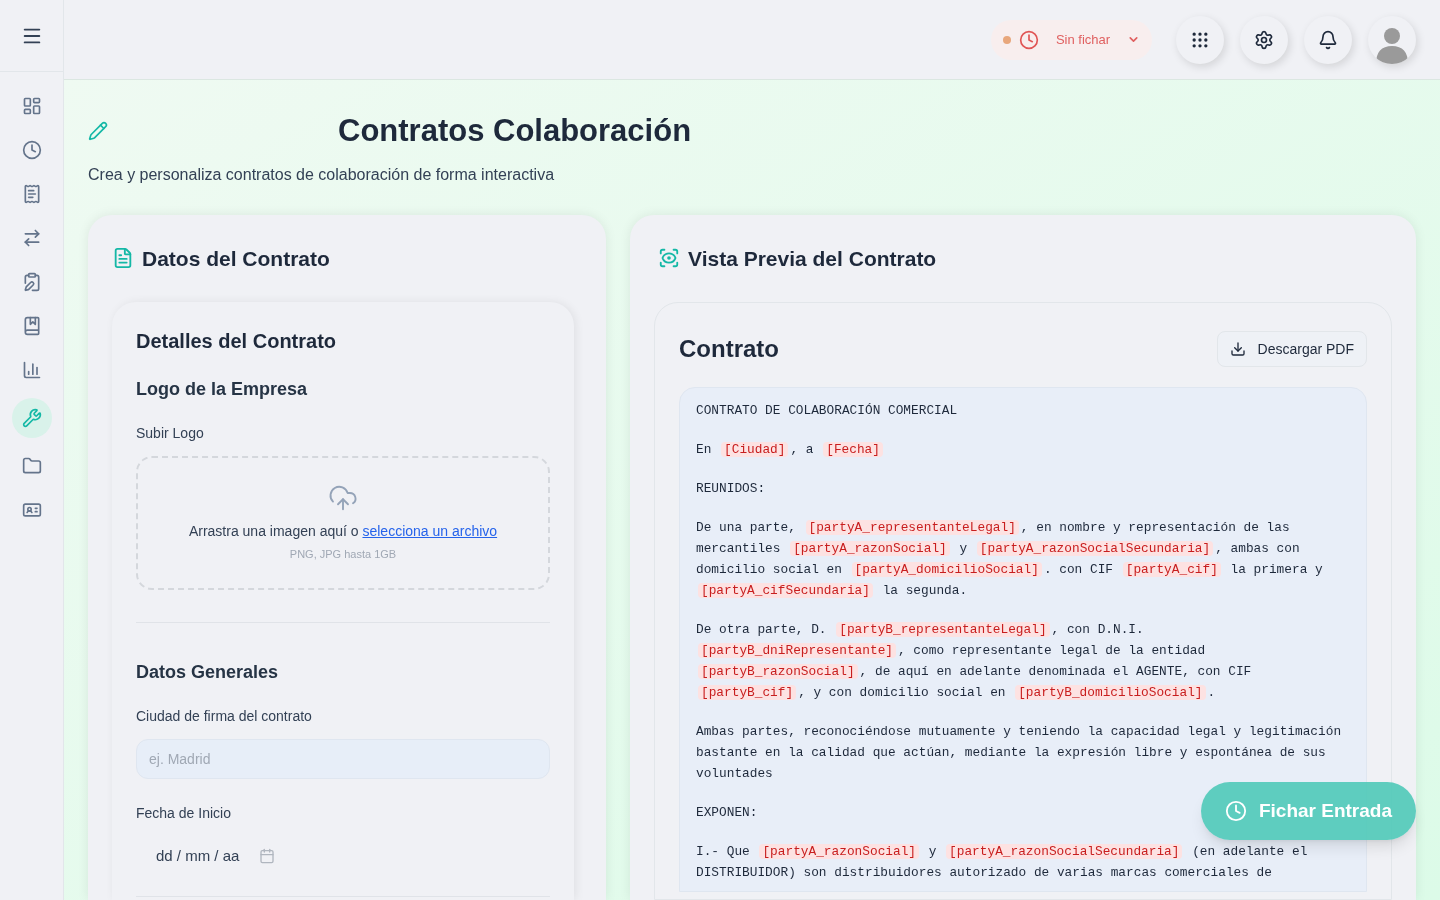 This screenshot has width=1440, height=900. I want to click on download-icon, so click(1237, 349).